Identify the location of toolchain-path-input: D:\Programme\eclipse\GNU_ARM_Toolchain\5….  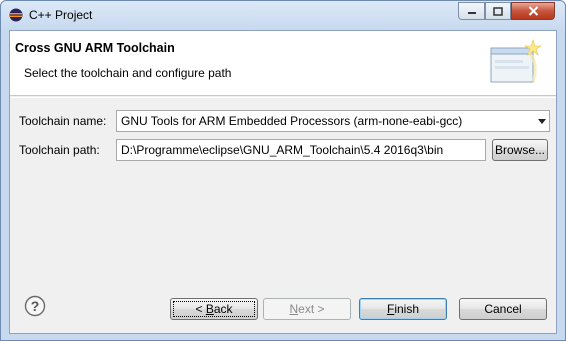
(301, 150).